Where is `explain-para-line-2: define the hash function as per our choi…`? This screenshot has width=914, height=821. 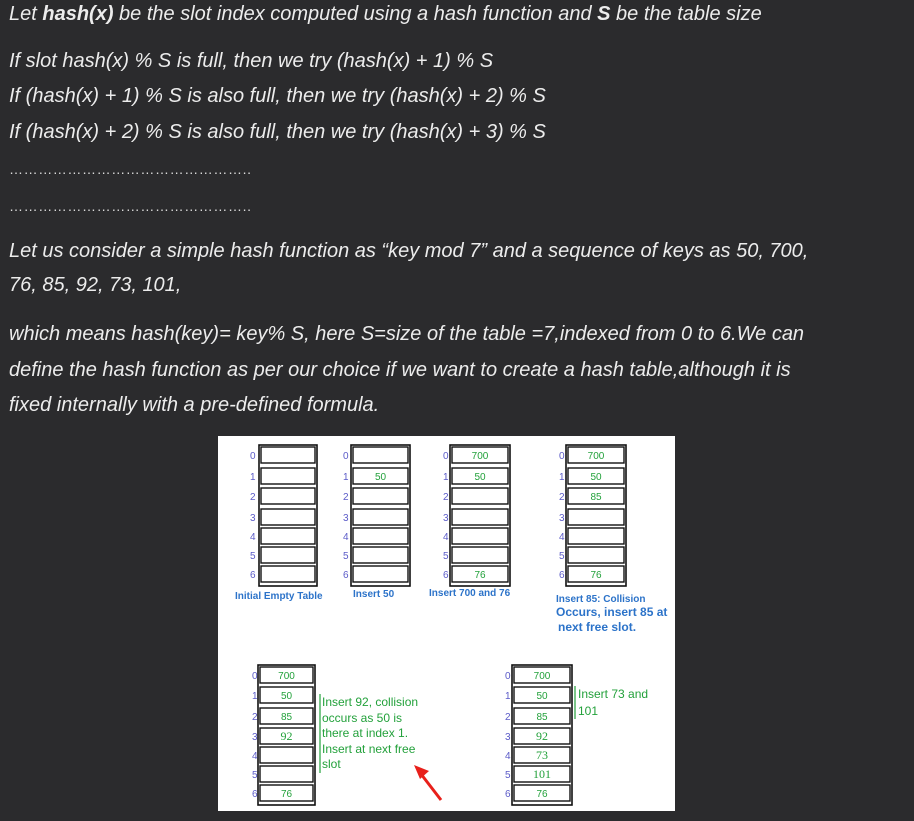 explain-para-line-2: define the hash function as per our choi… is located at coordinates (400, 370).